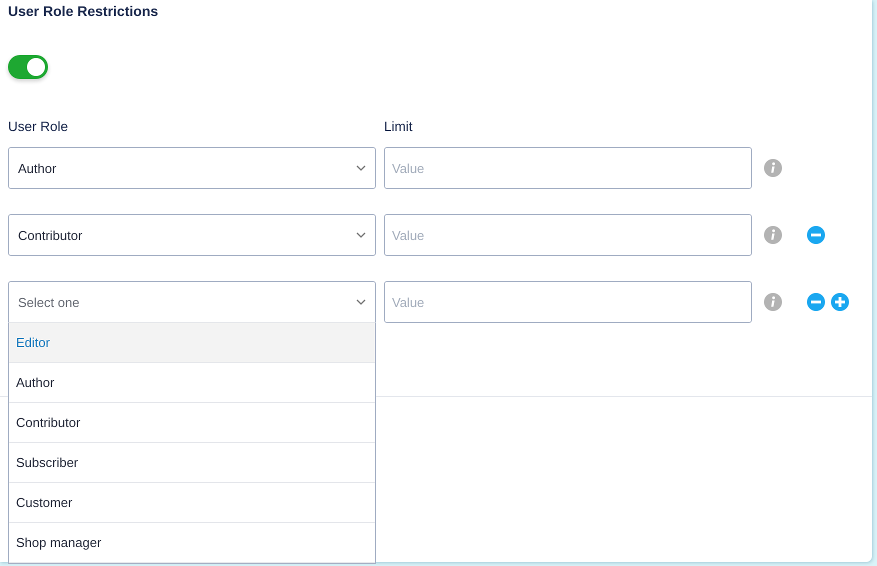 The image size is (877, 566). I want to click on role-select: Select one, so click(192, 302).